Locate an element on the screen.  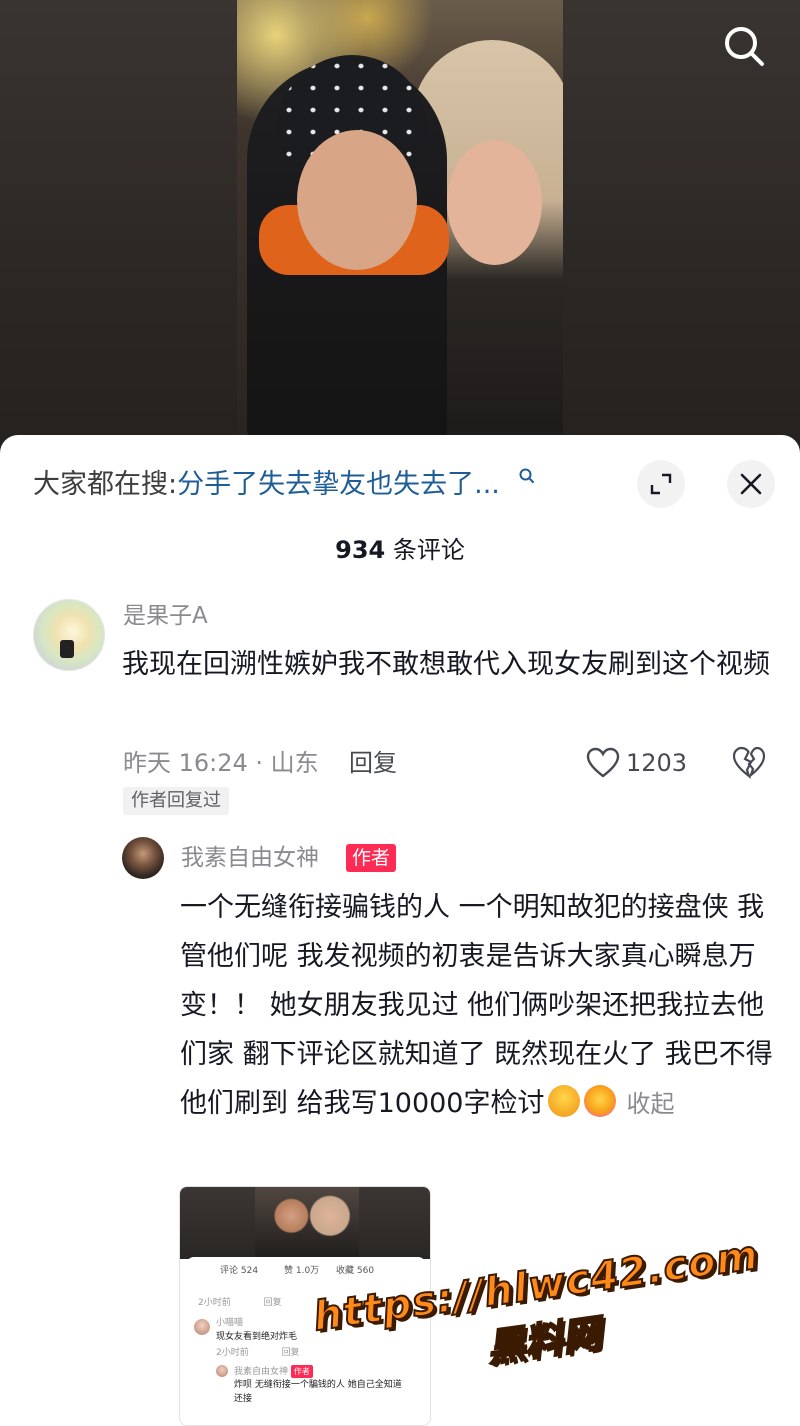
comment-count-label: 条评论 is located at coordinates (425, 550).